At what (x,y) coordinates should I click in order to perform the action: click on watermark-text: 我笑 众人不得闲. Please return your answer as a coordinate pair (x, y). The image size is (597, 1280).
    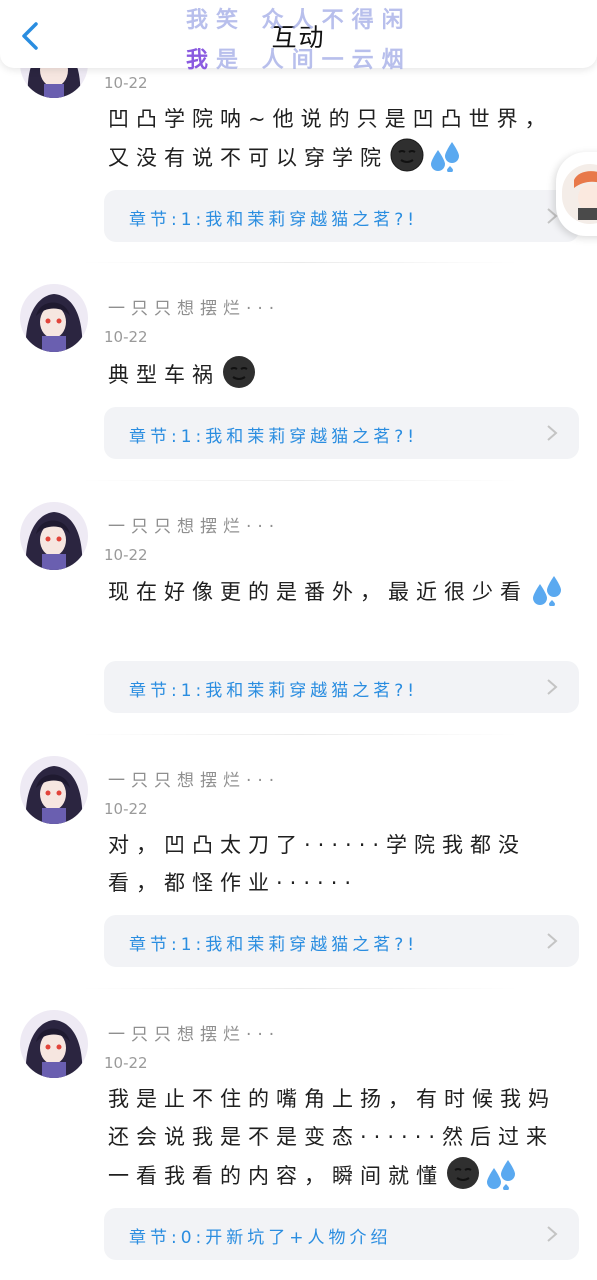
    Looking at the image, I should click on (299, 20).